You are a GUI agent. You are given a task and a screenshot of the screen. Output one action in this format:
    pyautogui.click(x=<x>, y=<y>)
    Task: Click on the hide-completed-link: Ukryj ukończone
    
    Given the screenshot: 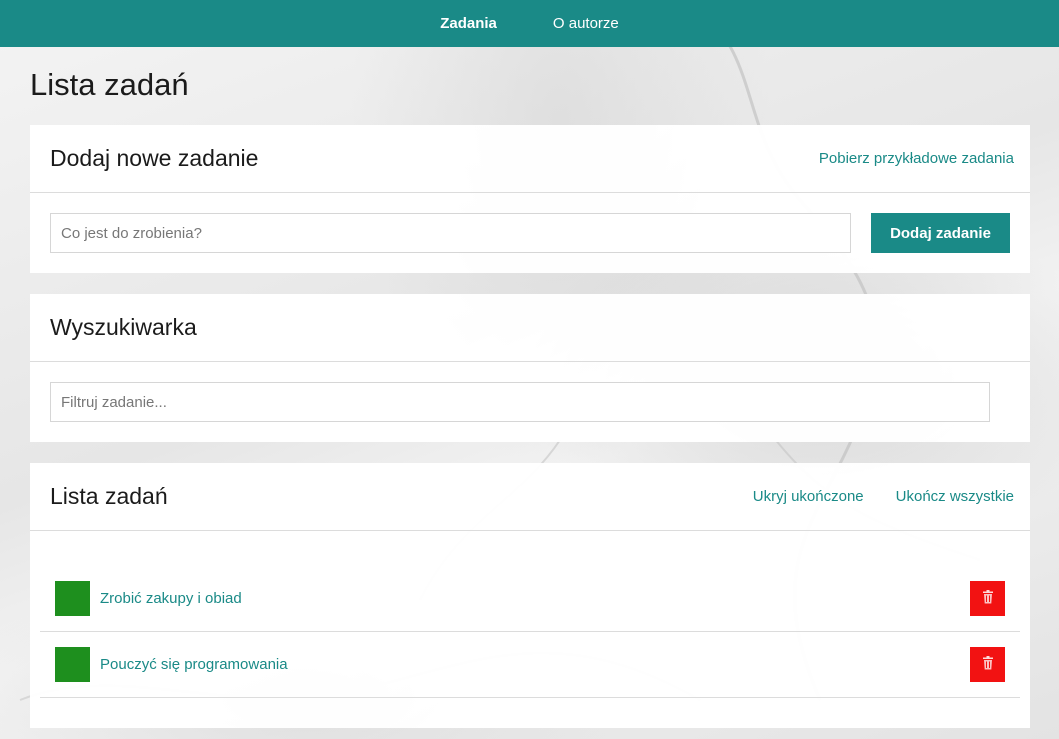 What is the action you would take?
    pyautogui.click(x=808, y=496)
    